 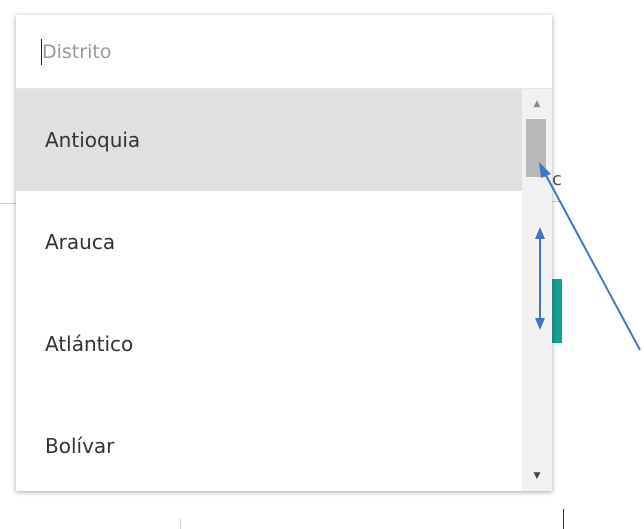 I want to click on background-teal-button-edge, so click(x=557, y=311).